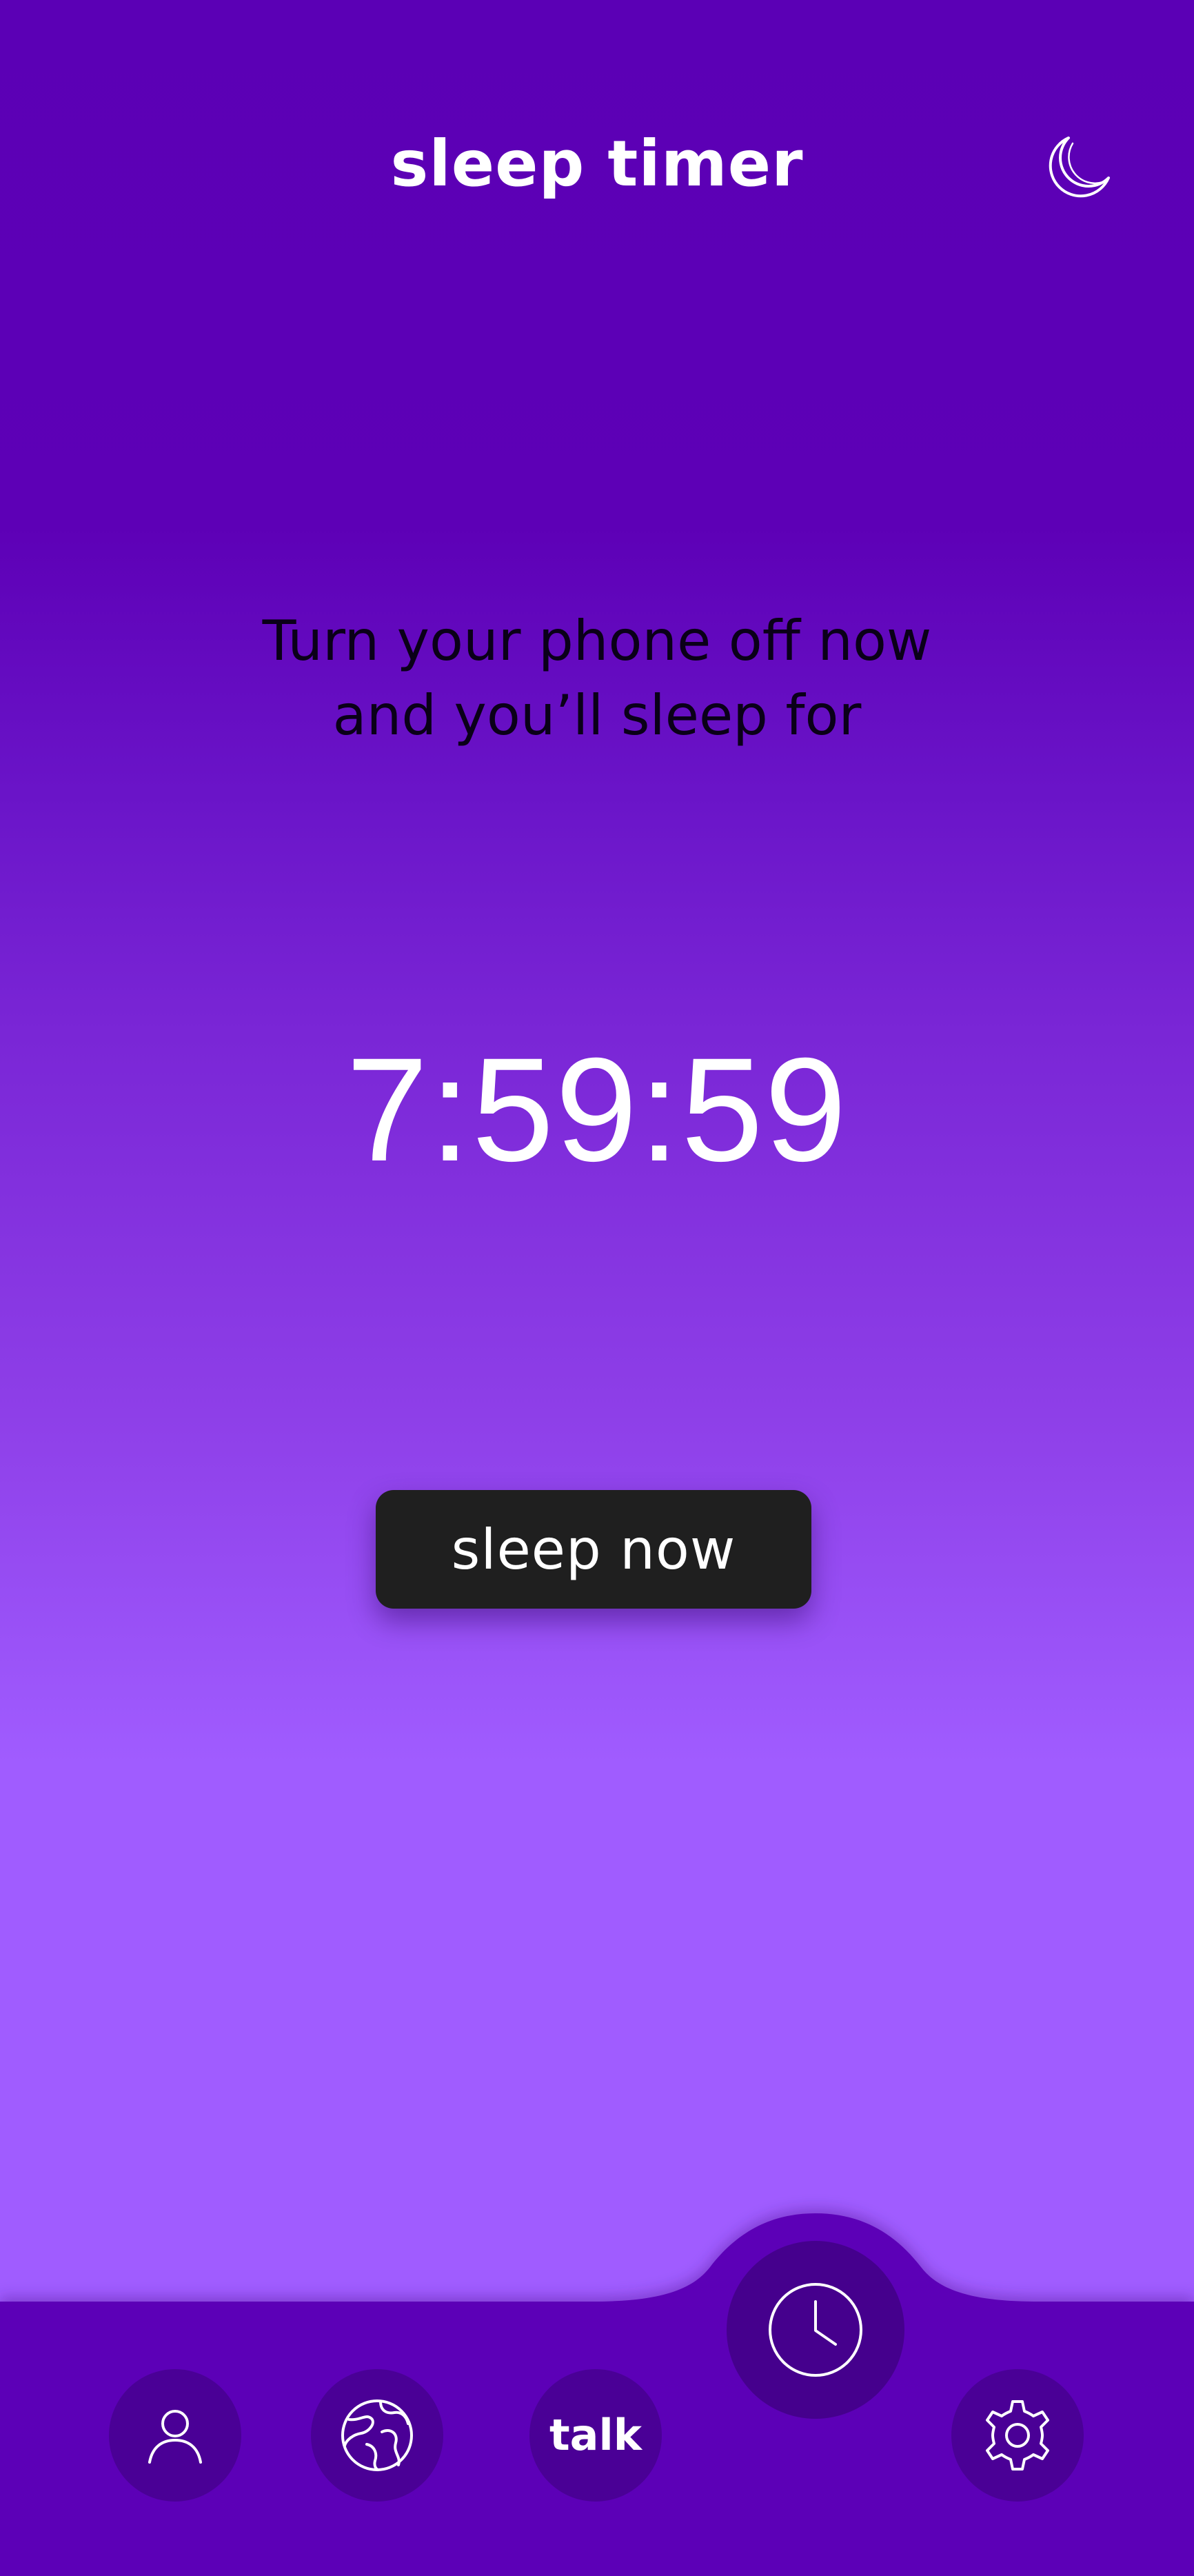  Describe the element at coordinates (597, 641) in the screenshot. I see `sleep-prompt-line-1: Turn your phone off now` at that location.